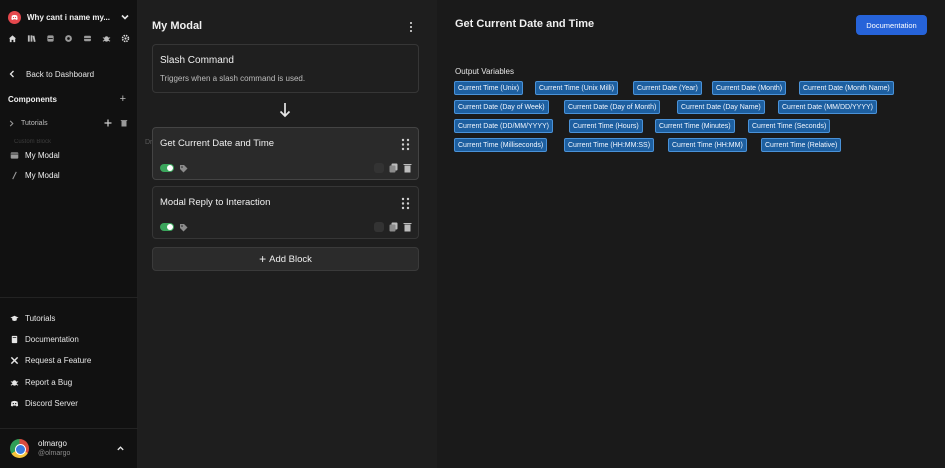  What do you see at coordinates (11, 123) in the screenshot?
I see `chevron-right-icon` at bounding box center [11, 123].